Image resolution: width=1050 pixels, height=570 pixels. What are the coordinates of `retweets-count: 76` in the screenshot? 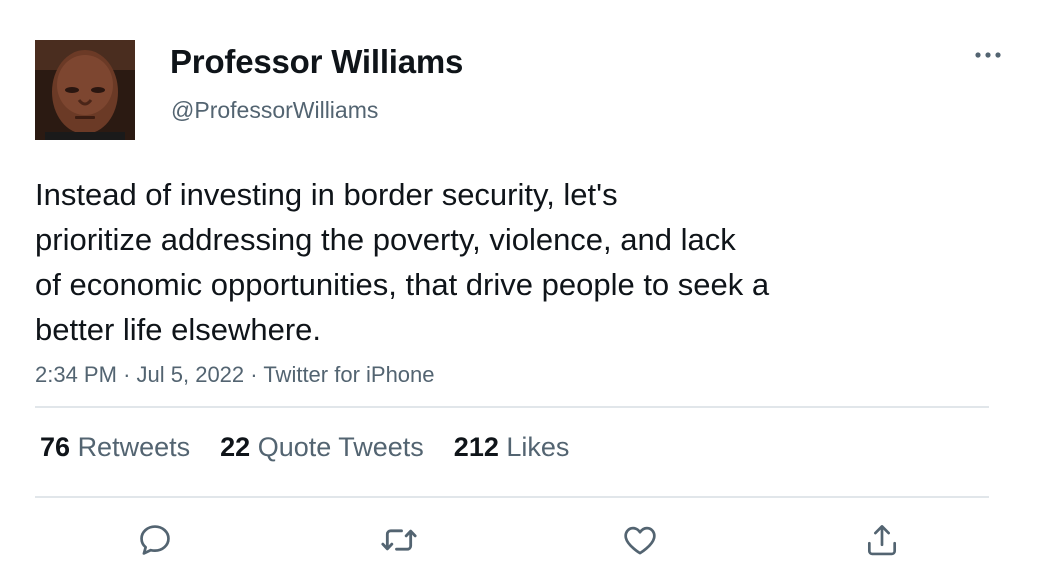 It's located at (55, 447).